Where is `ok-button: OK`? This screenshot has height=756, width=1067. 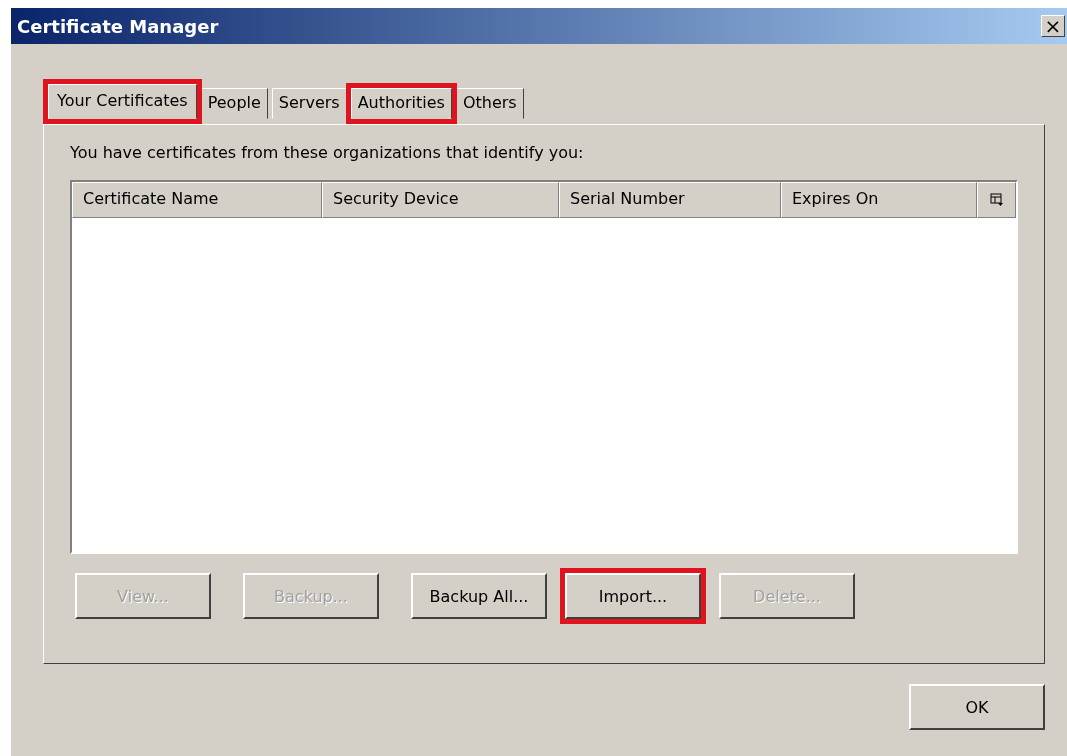 ok-button: OK is located at coordinates (977, 707).